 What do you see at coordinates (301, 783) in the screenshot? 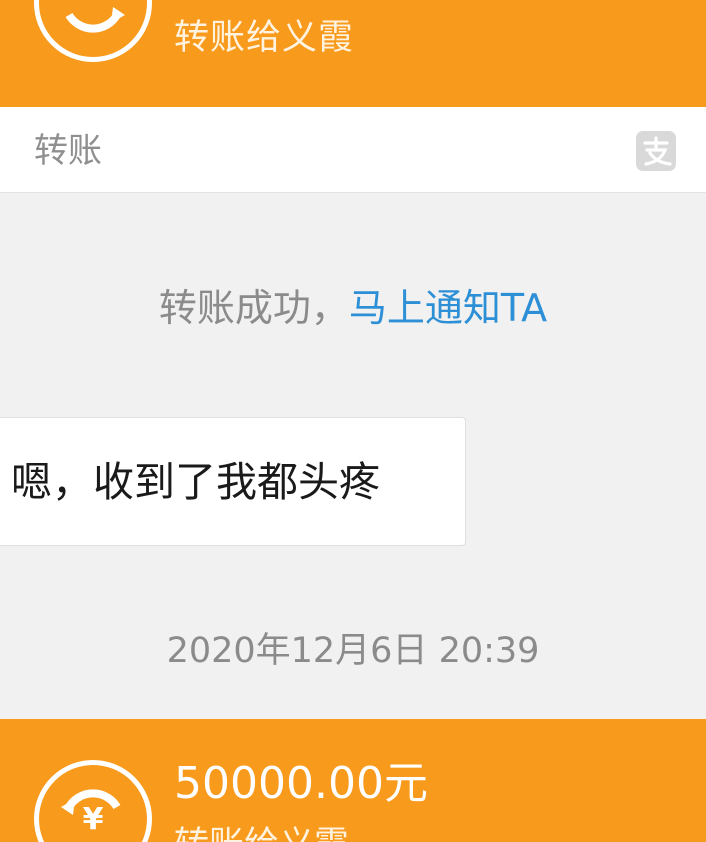
I see `transfer-amount: 50000.00元` at bounding box center [301, 783].